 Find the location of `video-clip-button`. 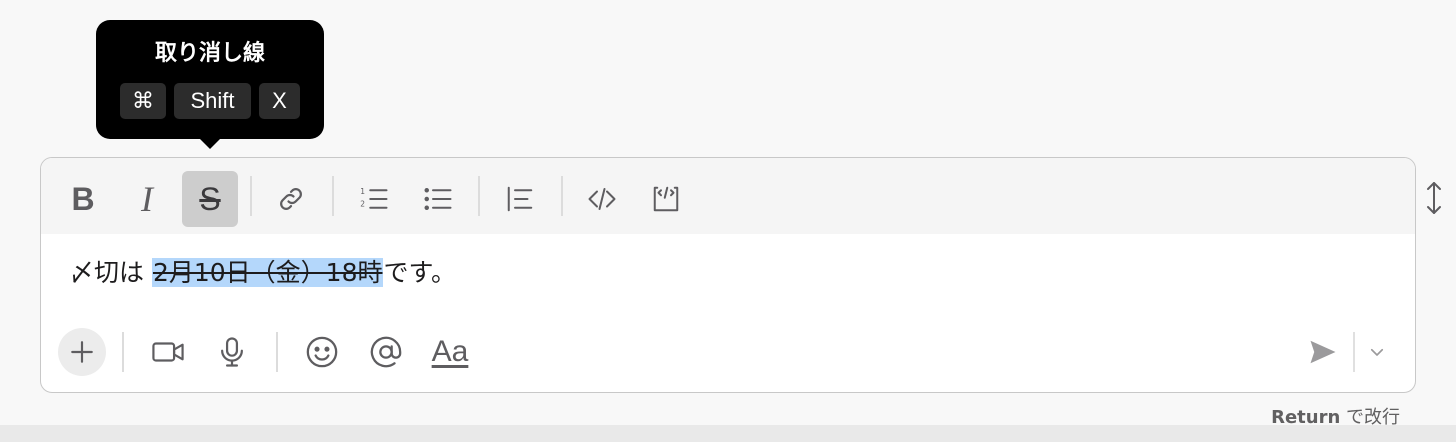

video-clip-button is located at coordinates (168, 352).